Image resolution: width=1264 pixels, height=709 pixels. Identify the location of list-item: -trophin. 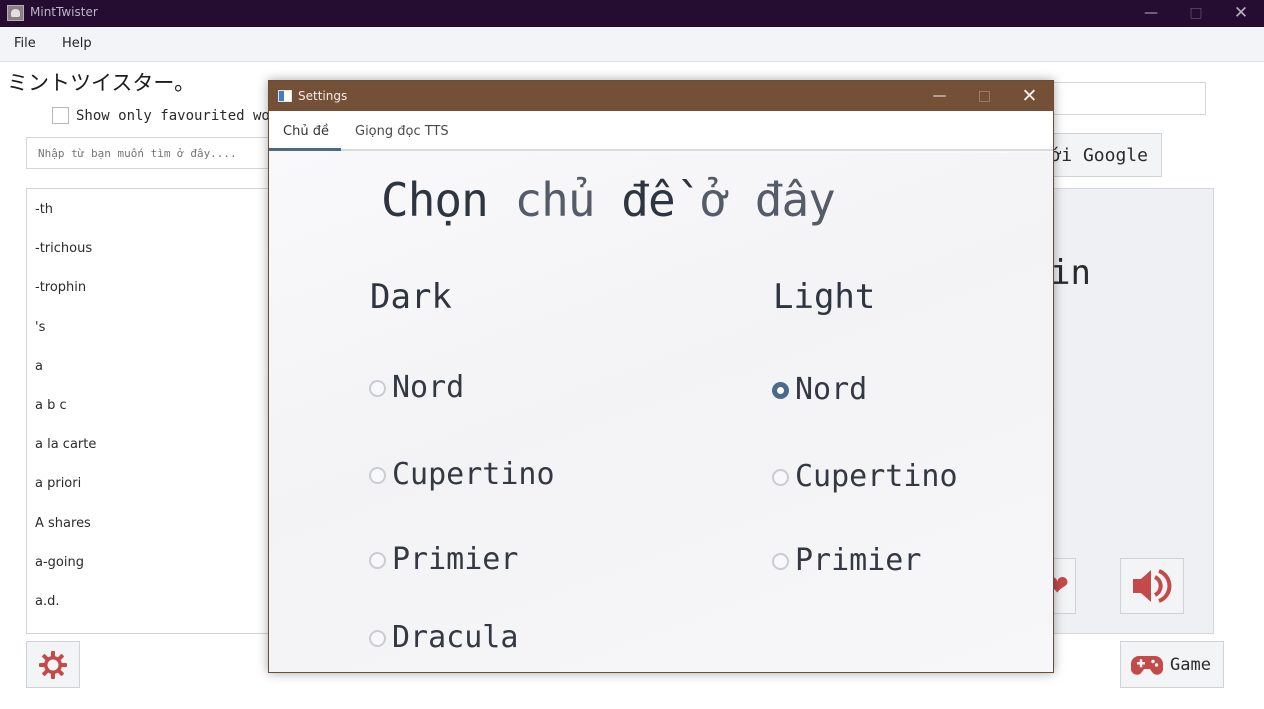
(60, 287).